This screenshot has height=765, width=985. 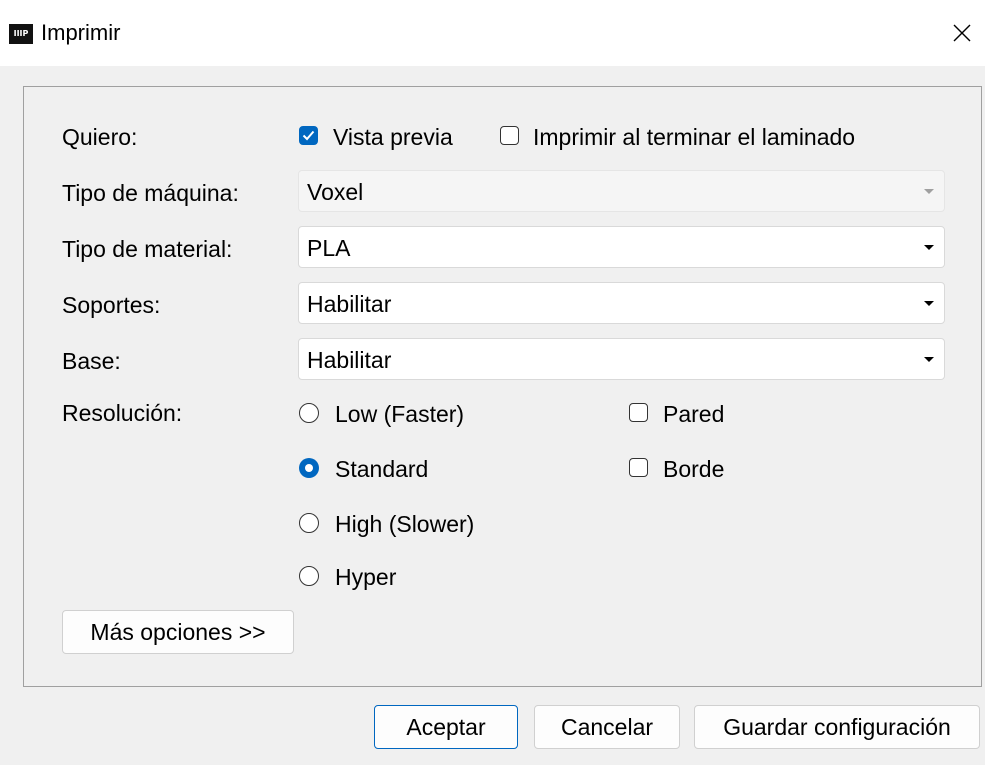 What do you see at coordinates (607, 727) in the screenshot?
I see `cancelar-button: Cancelar` at bounding box center [607, 727].